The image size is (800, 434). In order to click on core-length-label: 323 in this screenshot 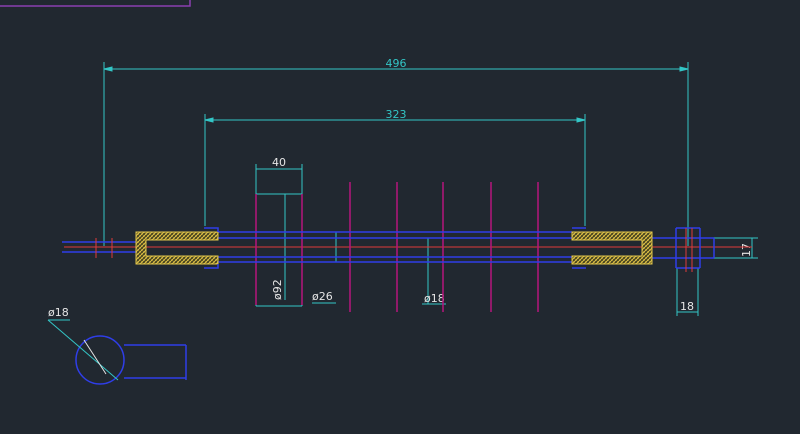, I will do `click(396, 114)`.